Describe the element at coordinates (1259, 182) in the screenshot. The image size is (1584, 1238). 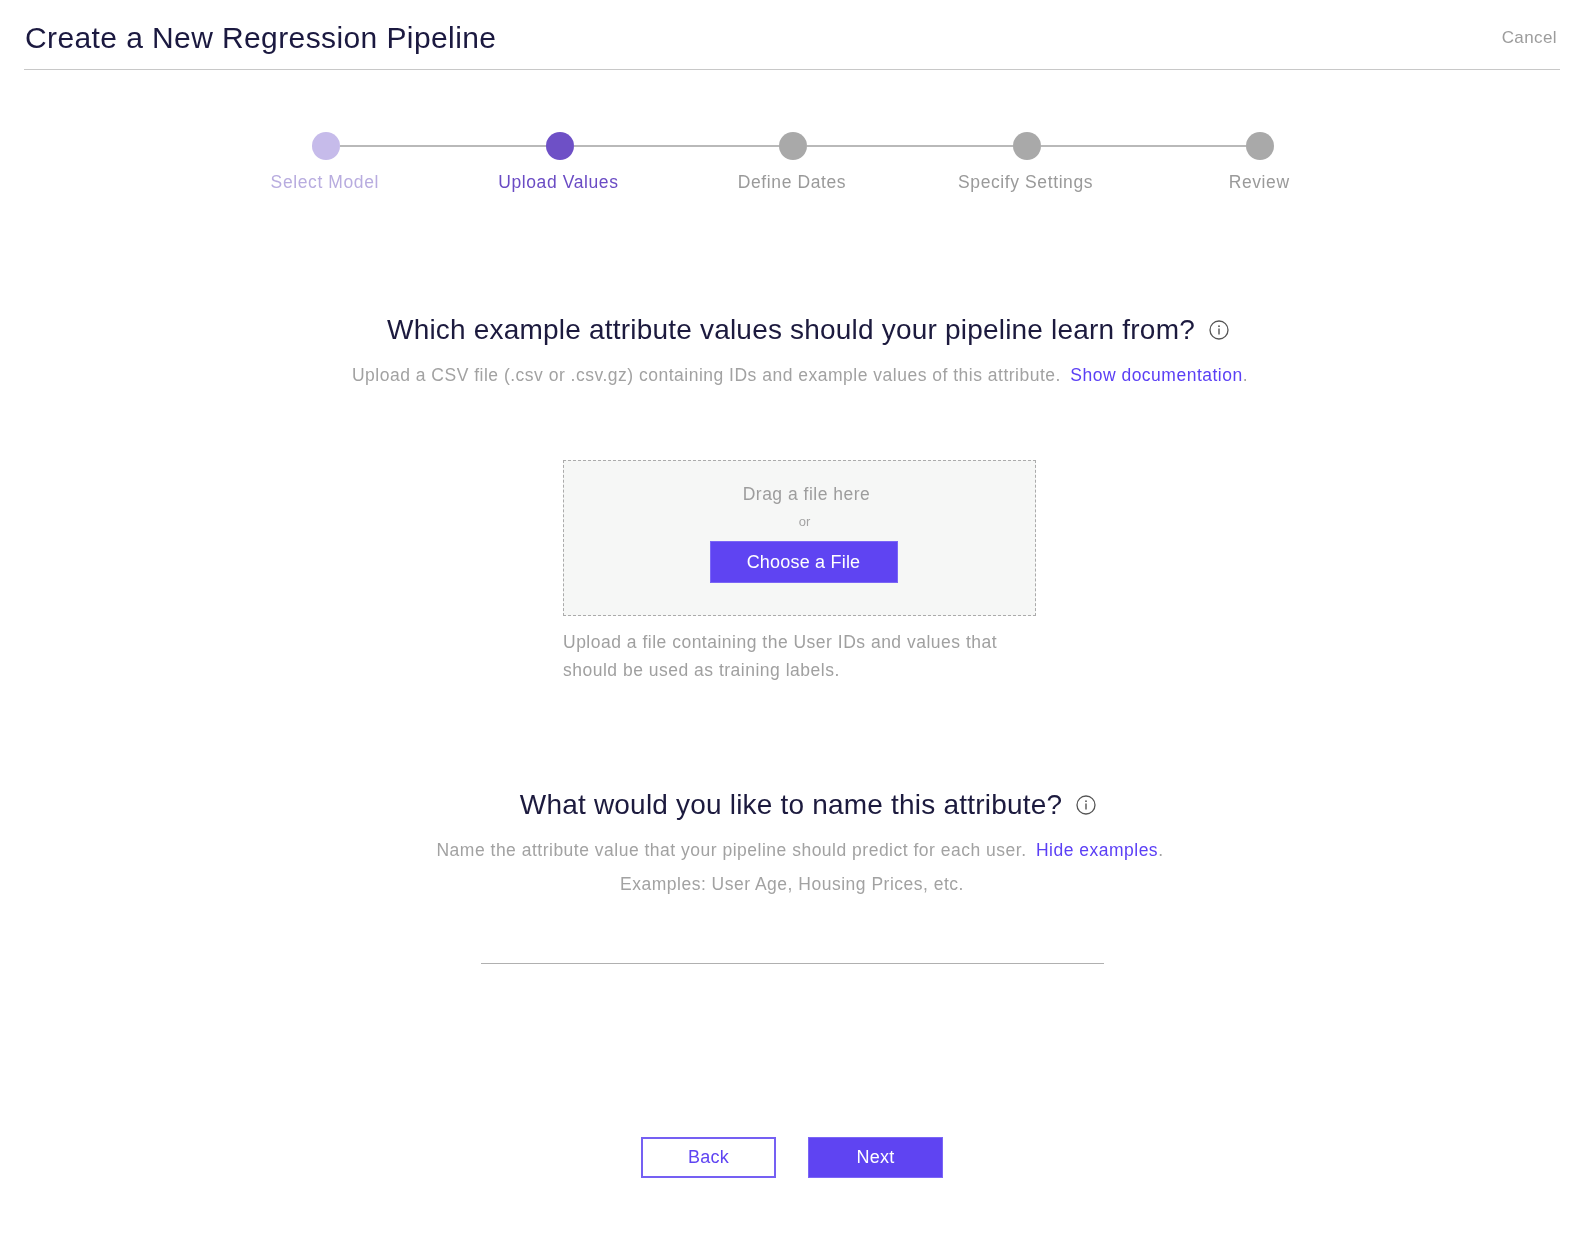
I see `step-label: Review` at that location.